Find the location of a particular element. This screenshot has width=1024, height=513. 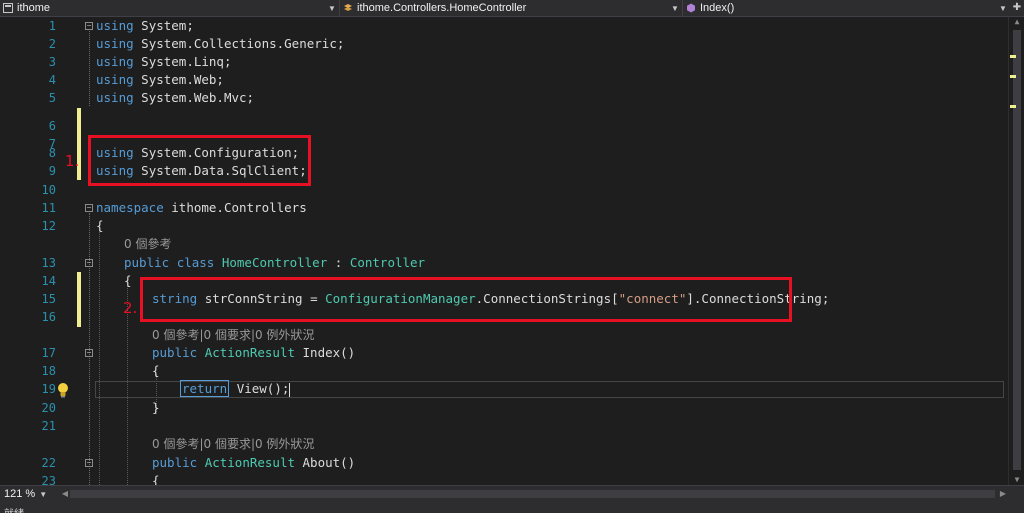

code-line-4: using System.Web; is located at coordinates (160, 80).